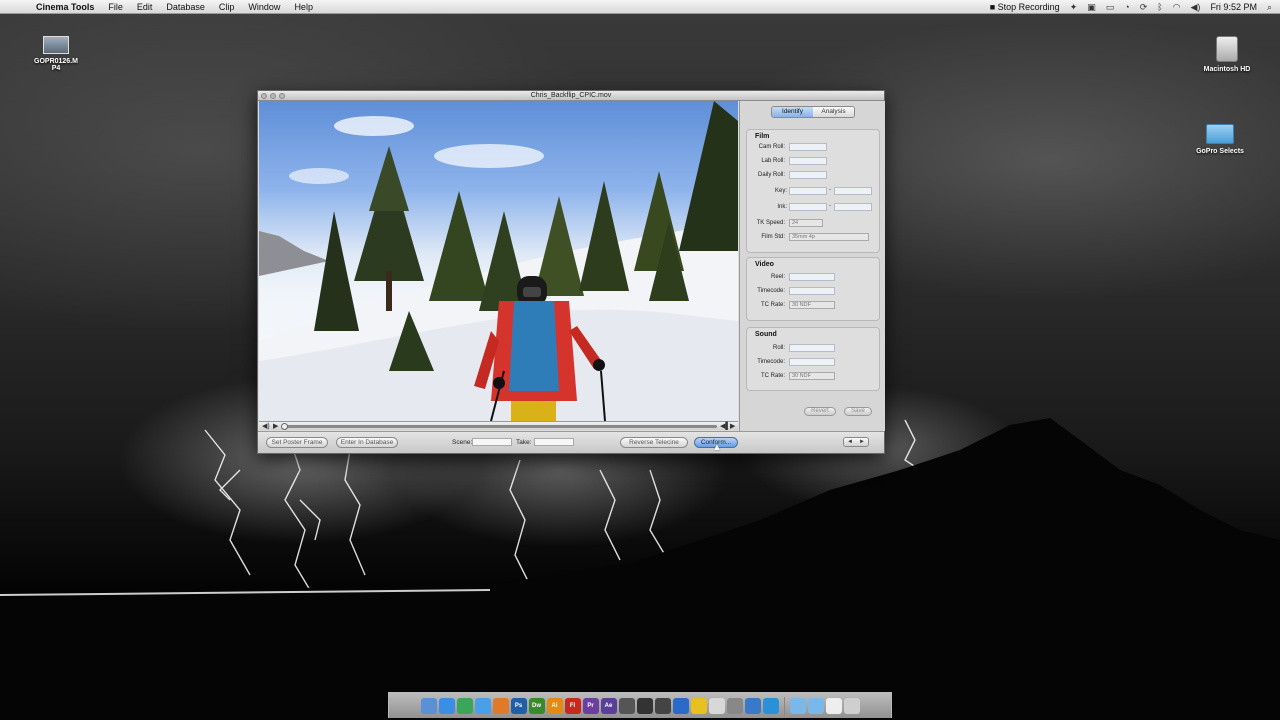  Describe the element at coordinates (812, 348) in the screenshot. I see `sound-roll-field` at that location.